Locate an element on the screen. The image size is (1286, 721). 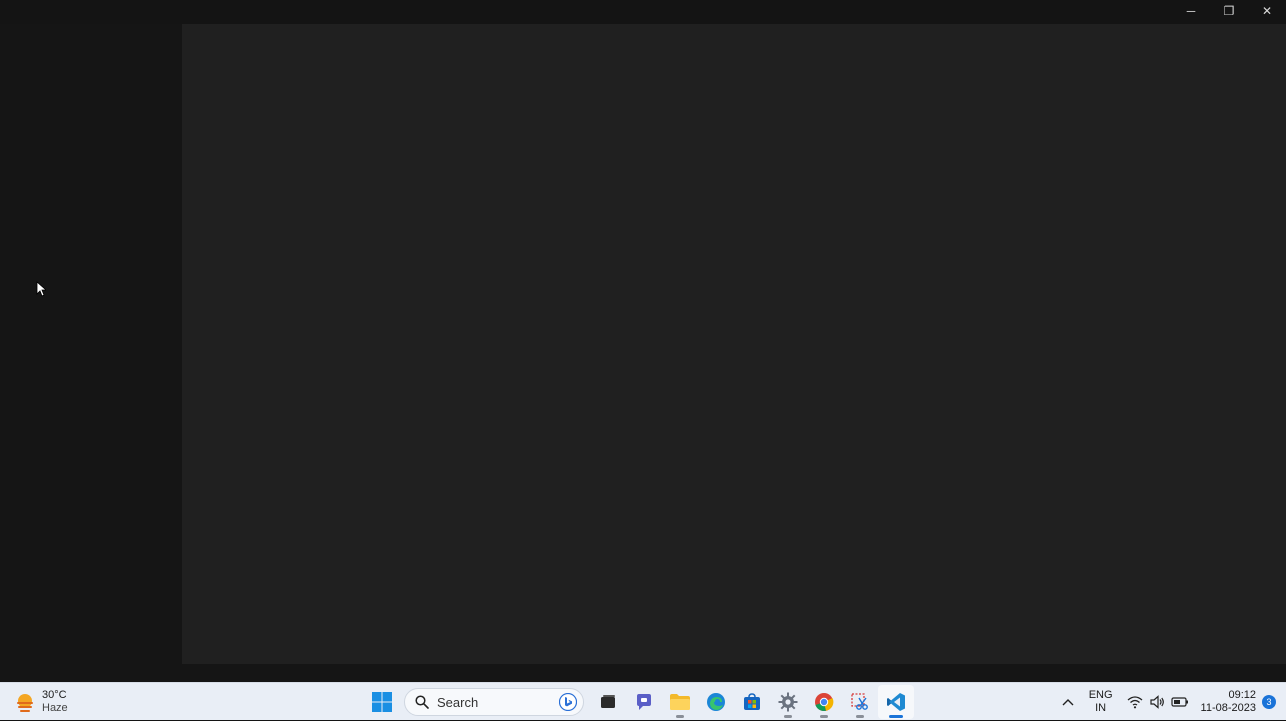
chevron-up-icon is located at coordinates (1068, 702).